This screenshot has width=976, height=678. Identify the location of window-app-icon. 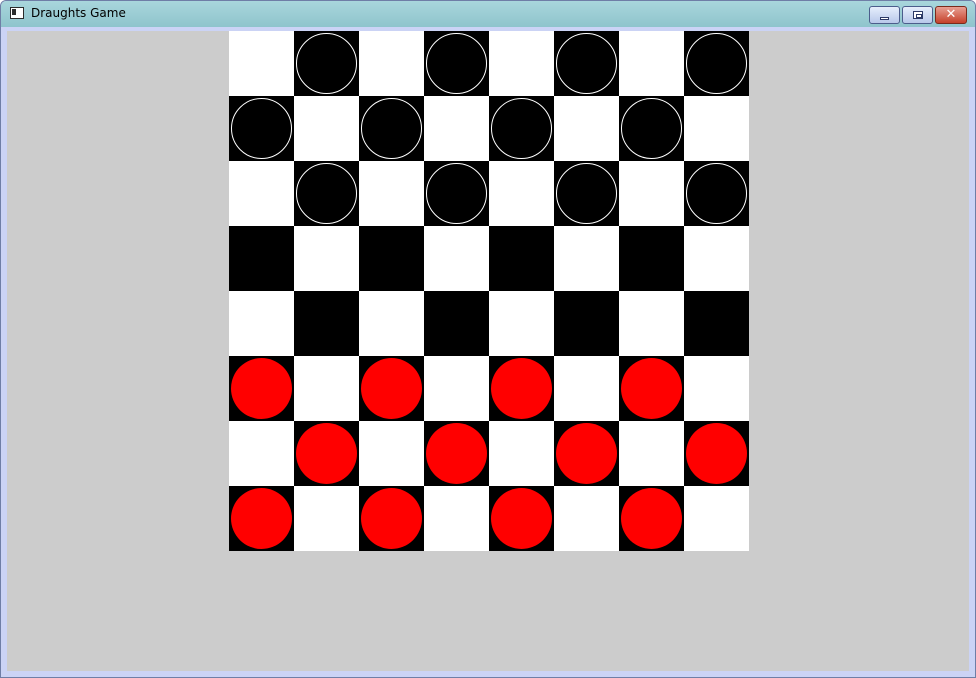
(17, 13).